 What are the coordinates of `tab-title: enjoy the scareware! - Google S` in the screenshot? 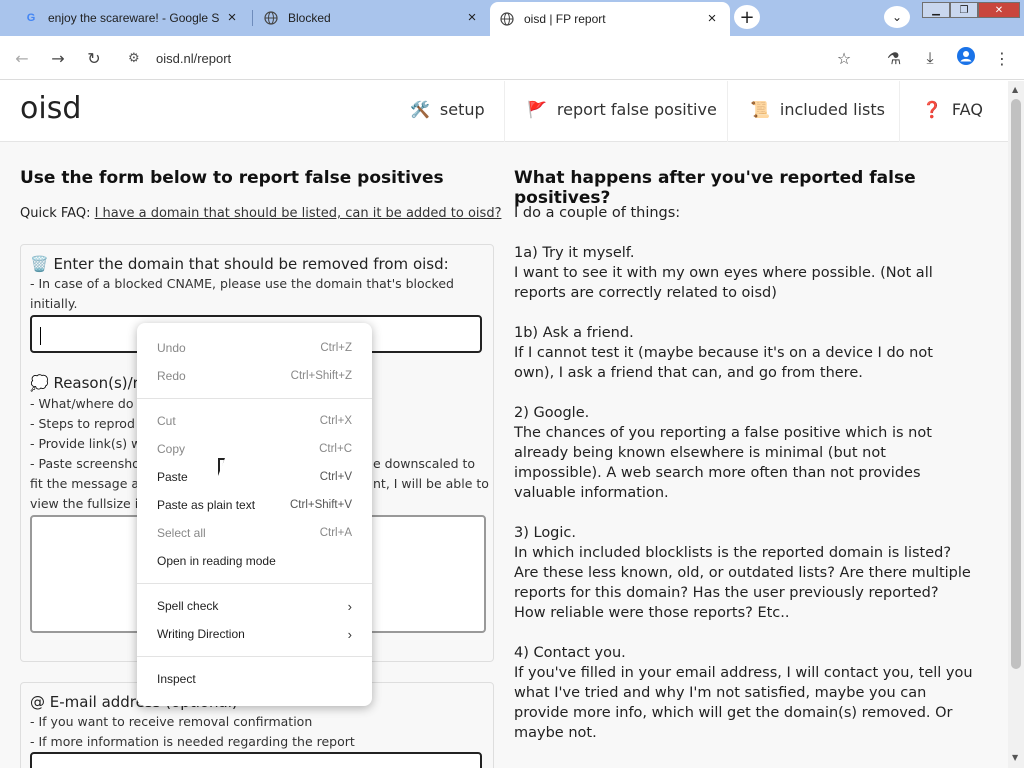 It's located at (134, 18).